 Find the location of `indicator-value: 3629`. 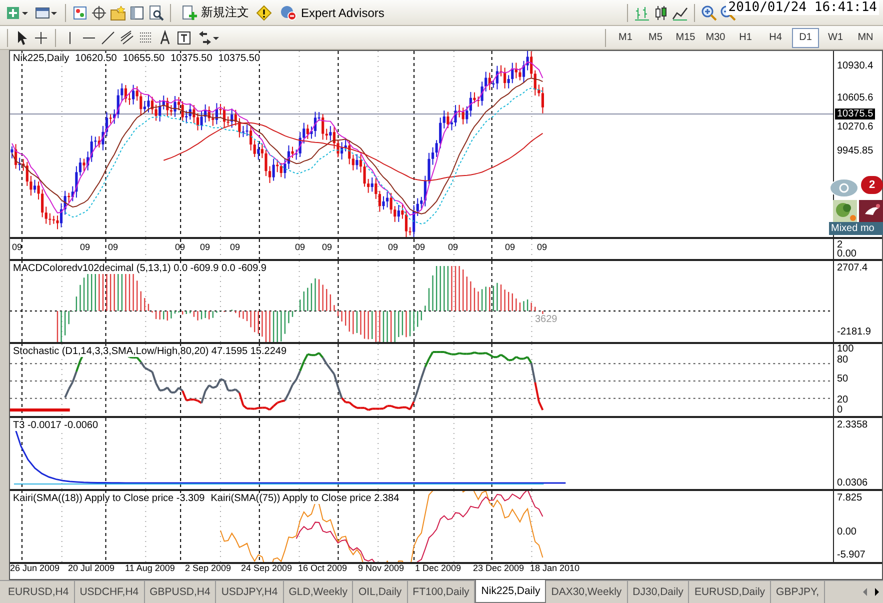

indicator-value: 3629 is located at coordinates (546, 319).